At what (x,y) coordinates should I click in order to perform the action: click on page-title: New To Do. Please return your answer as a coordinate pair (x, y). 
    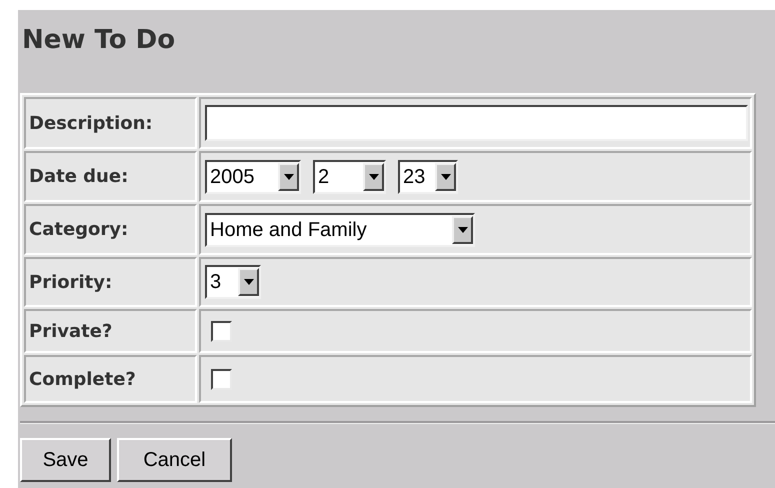
    Looking at the image, I should click on (99, 40).